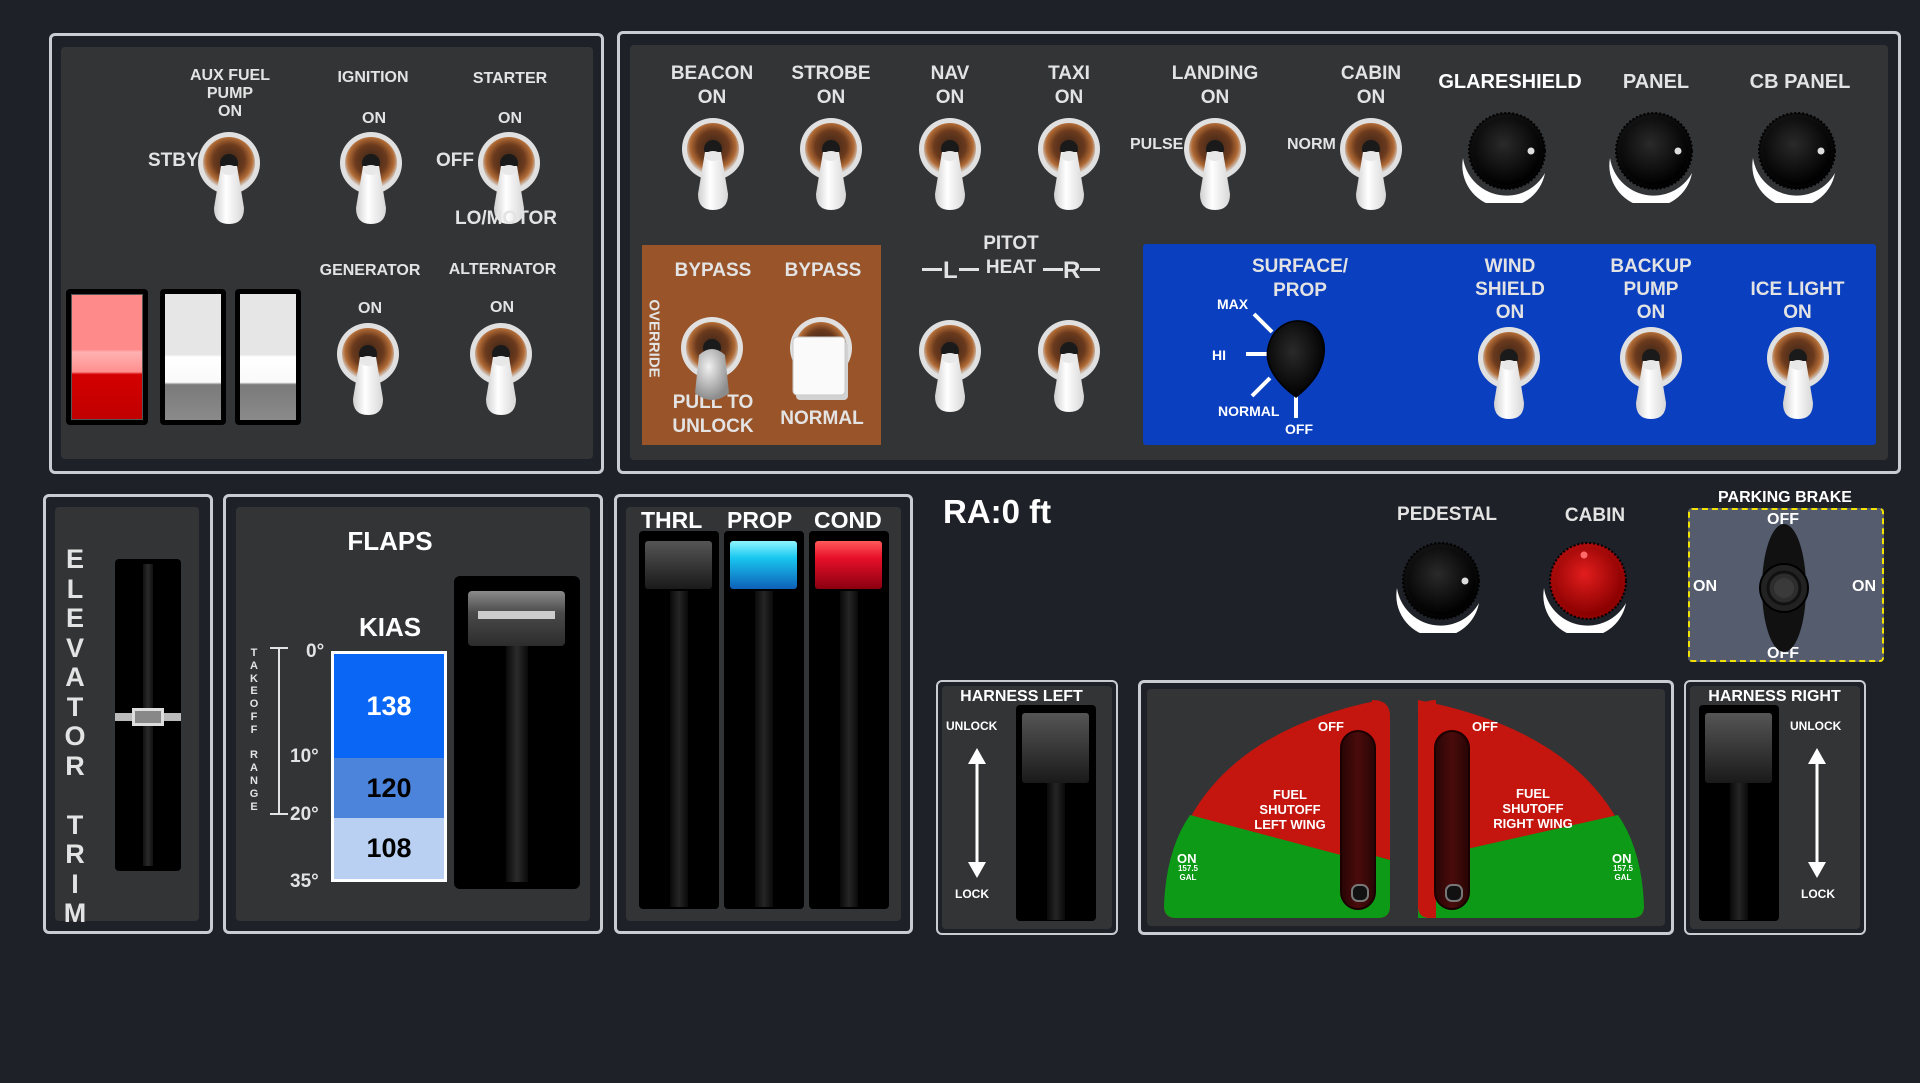  I want to click on kias-label: KIAS, so click(390, 627).